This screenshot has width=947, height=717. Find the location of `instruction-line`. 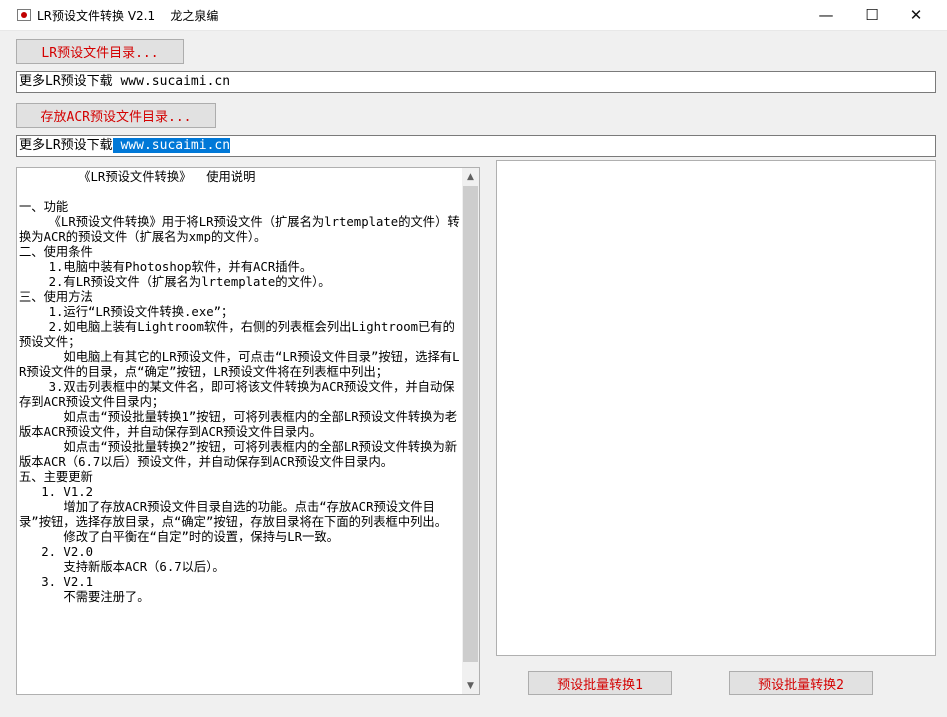

instruction-line is located at coordinates (240, 192).